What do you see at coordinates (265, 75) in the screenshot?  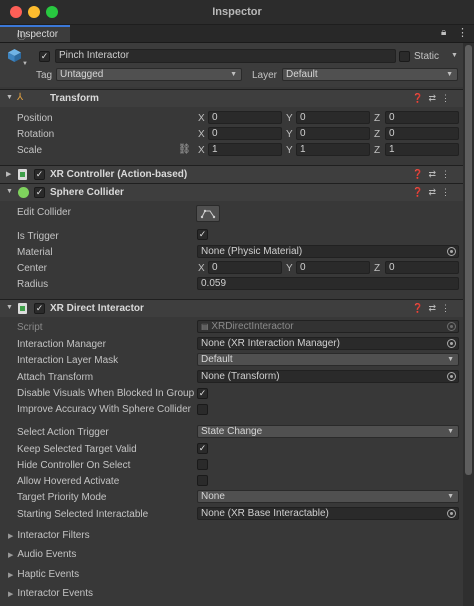 I see `layer-label: Layer` at bounding box center [265, 75].